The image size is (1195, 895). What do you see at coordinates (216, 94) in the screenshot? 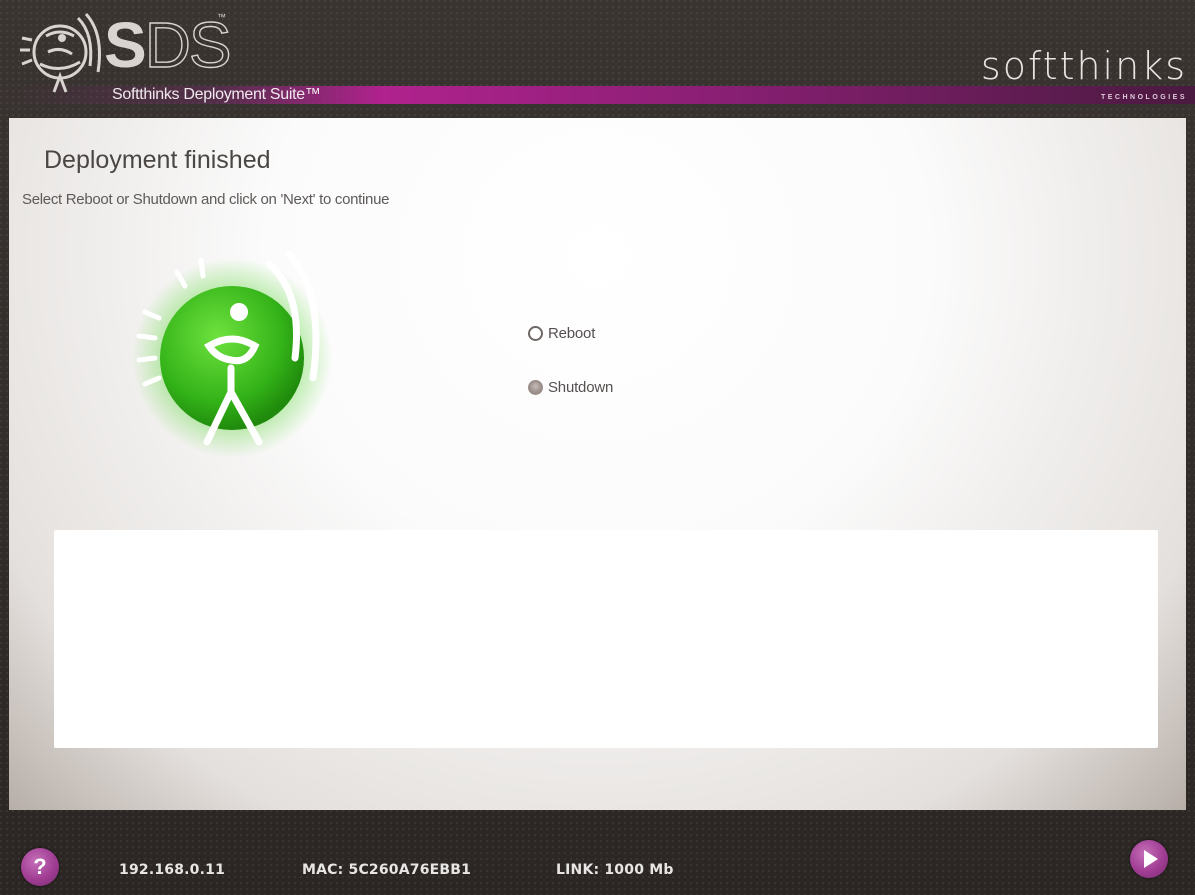
I see `suite-name: Softthinks Deployment Suite™` at bounding box center [216, 94].